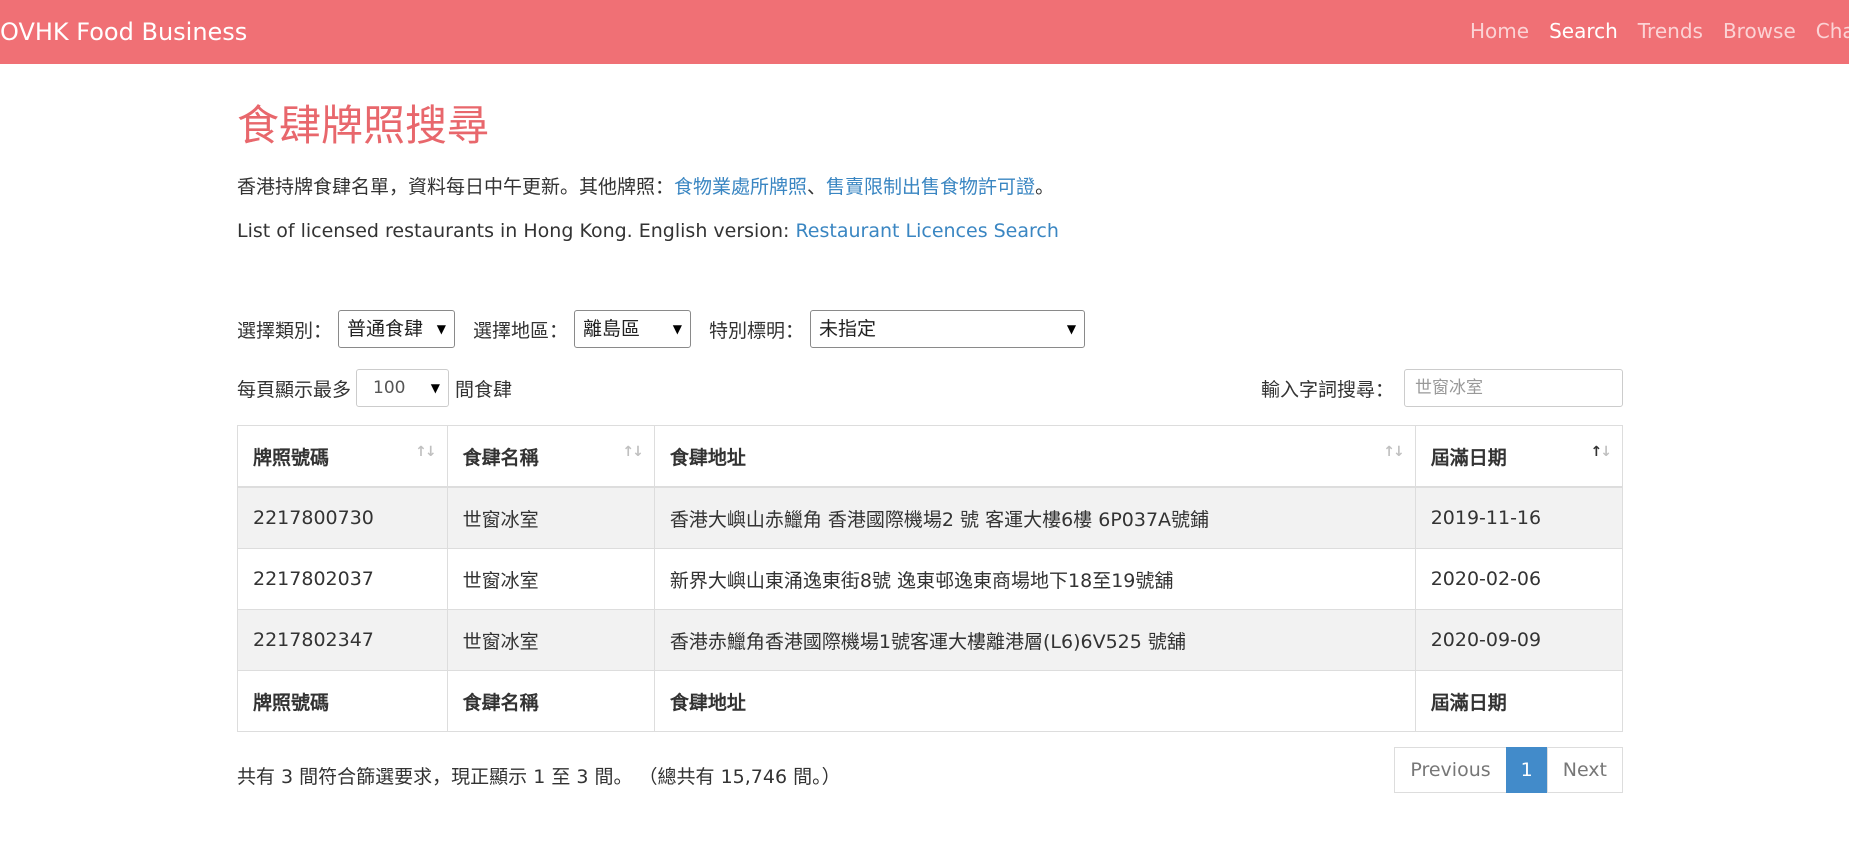 The height and width of the screenshot is (859, 1849). I want to click on header-restaurant-name: 食肆名稱 ↑↓, so click(550, 456).